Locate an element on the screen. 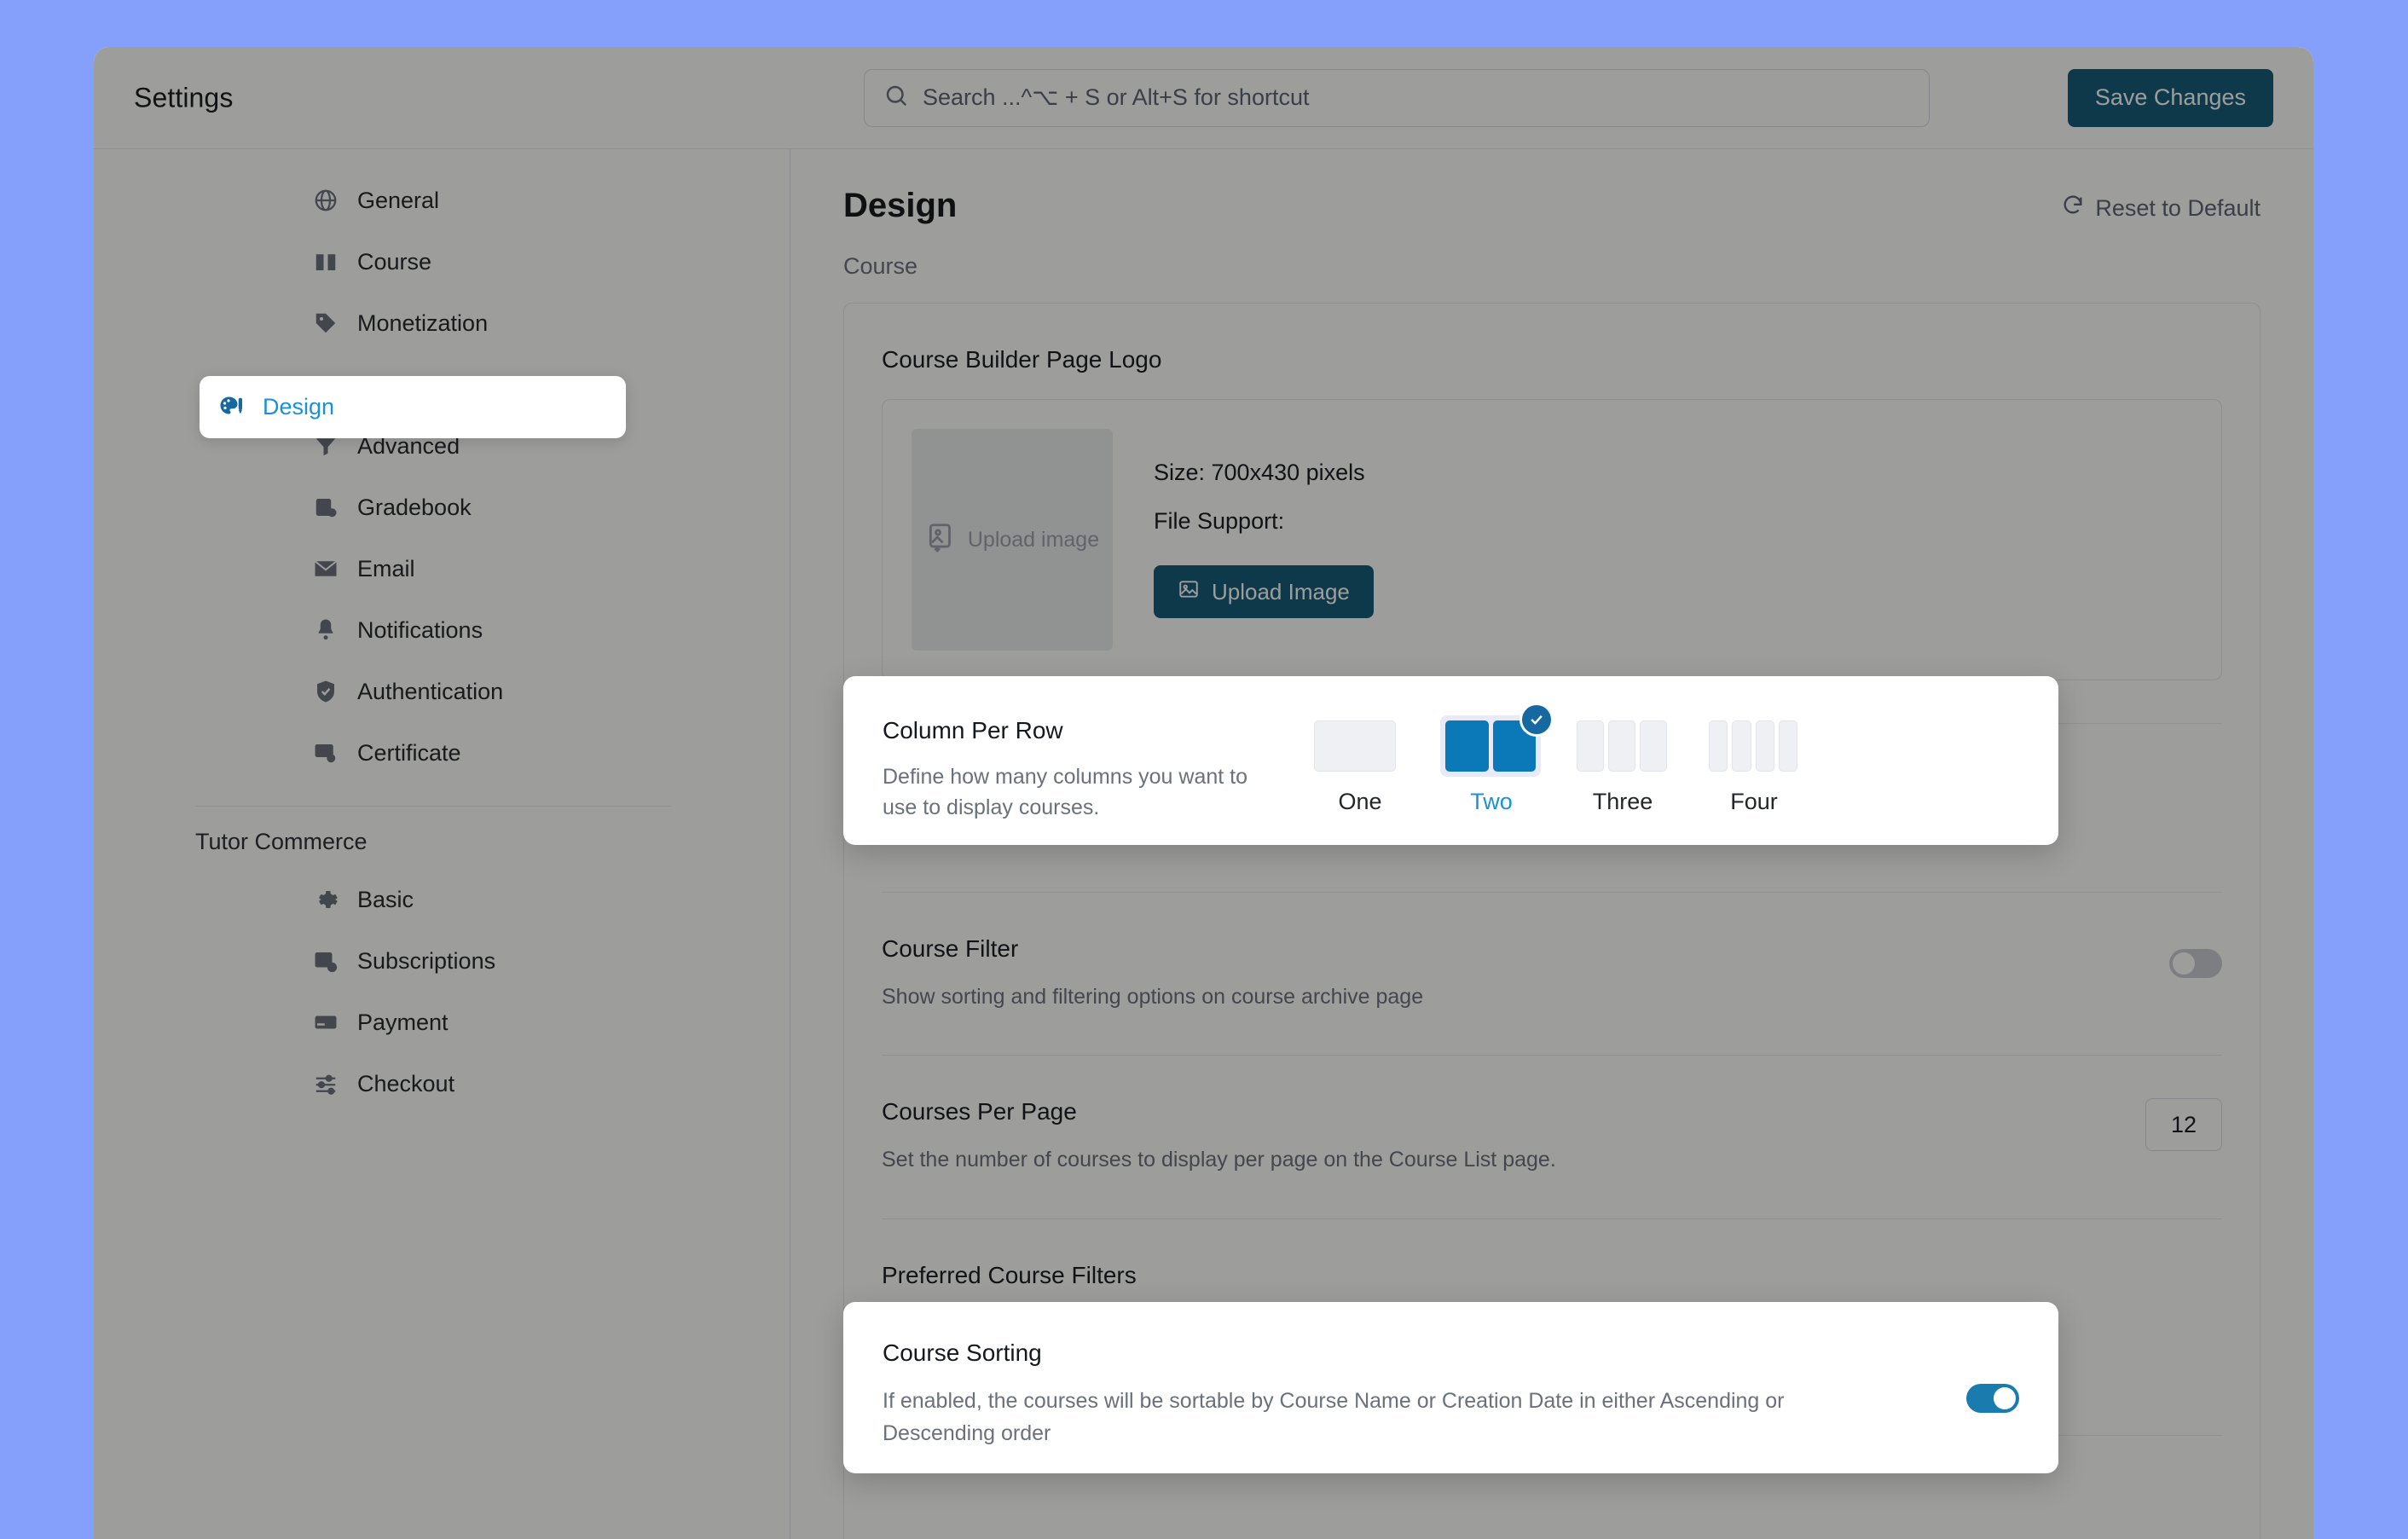 The width and height of the screenshot is (2408, 1539). sidebar-item-label: Email is located at coordinates (386, 568).